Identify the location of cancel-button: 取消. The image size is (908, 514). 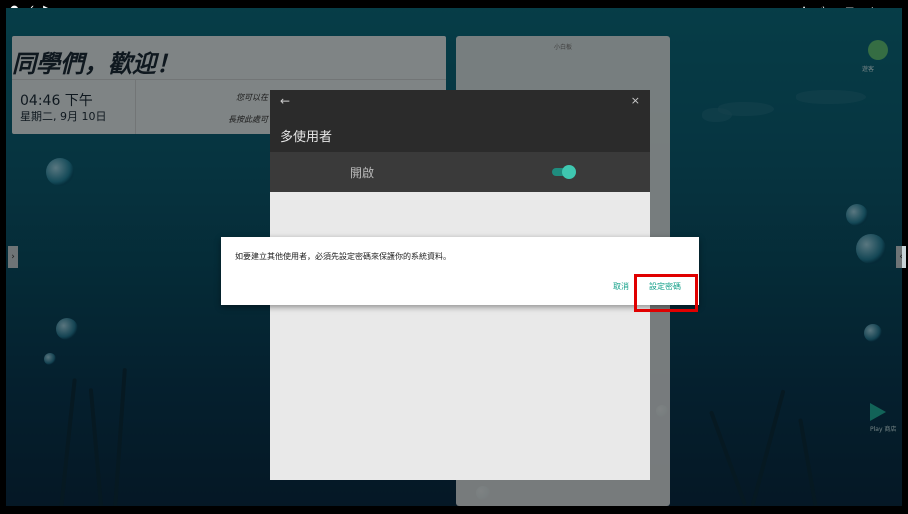
(621, 286).